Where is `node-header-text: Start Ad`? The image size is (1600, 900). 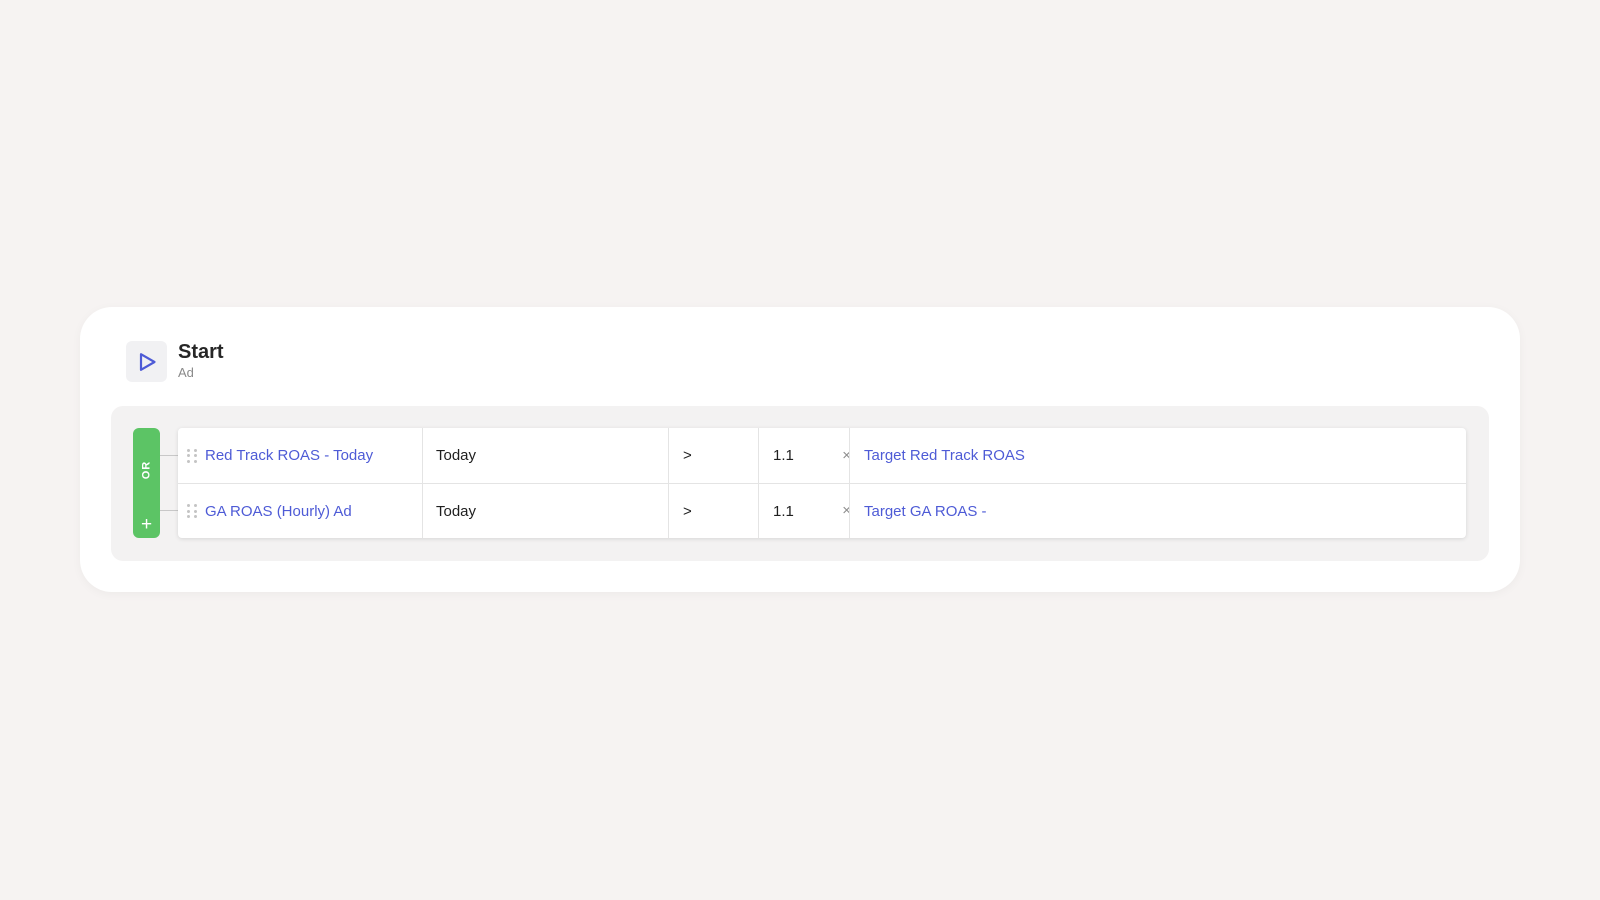
node-header-text: Start Ad is located at coordinates (201, 360).